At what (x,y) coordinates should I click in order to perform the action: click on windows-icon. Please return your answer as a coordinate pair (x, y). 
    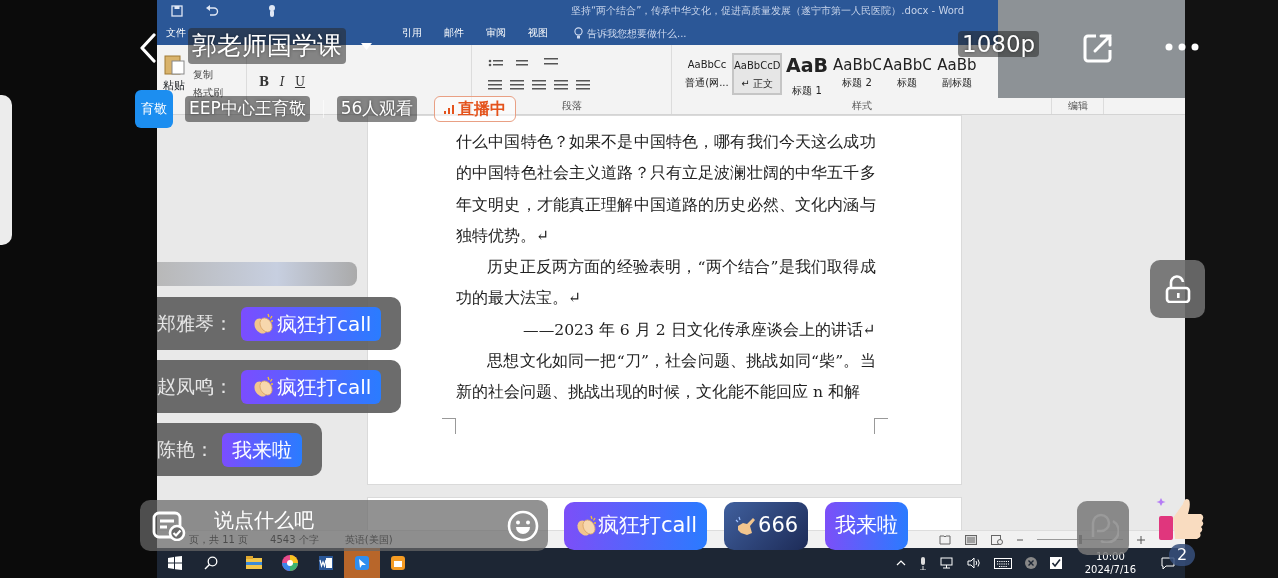
    Looking at the image, I should click on (175, 563).